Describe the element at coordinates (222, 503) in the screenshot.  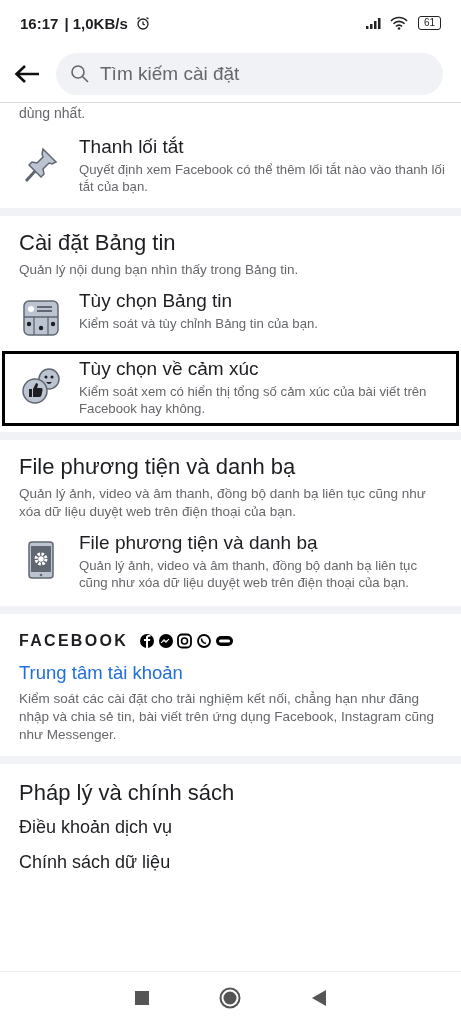
I see `section-description: Quản lý ảnh, video và âm thanh, đồng bộ danh bạ liên tục cũng như xóa dữ liệu duyệt web trên điện thoại của bạn.` at that location.